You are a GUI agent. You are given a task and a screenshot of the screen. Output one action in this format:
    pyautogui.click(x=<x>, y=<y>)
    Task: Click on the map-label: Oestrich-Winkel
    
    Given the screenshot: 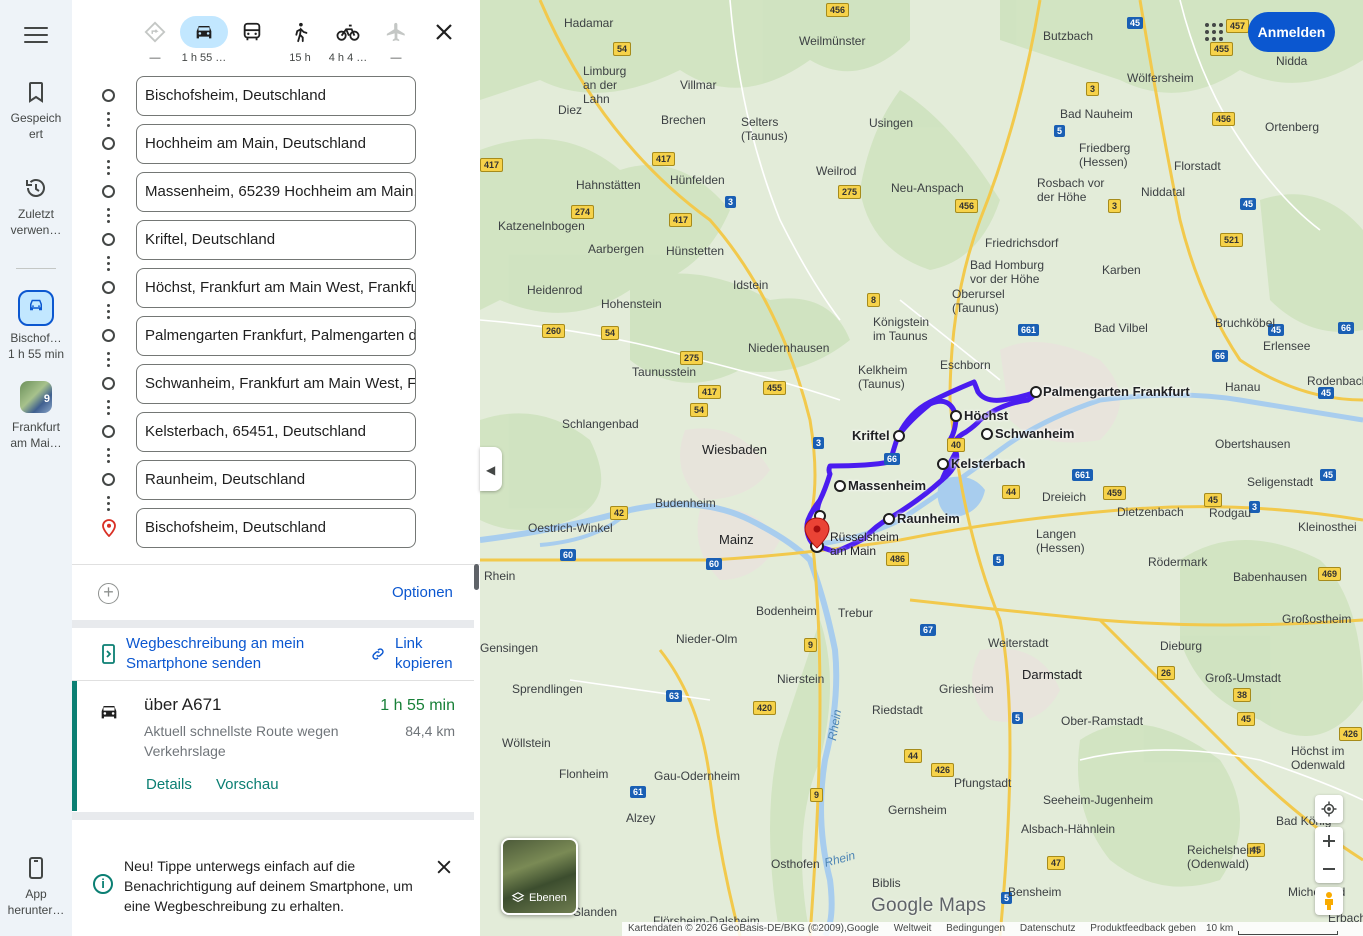 What is the action you would take?
    pyautogui.click(x=570, y=528)
    